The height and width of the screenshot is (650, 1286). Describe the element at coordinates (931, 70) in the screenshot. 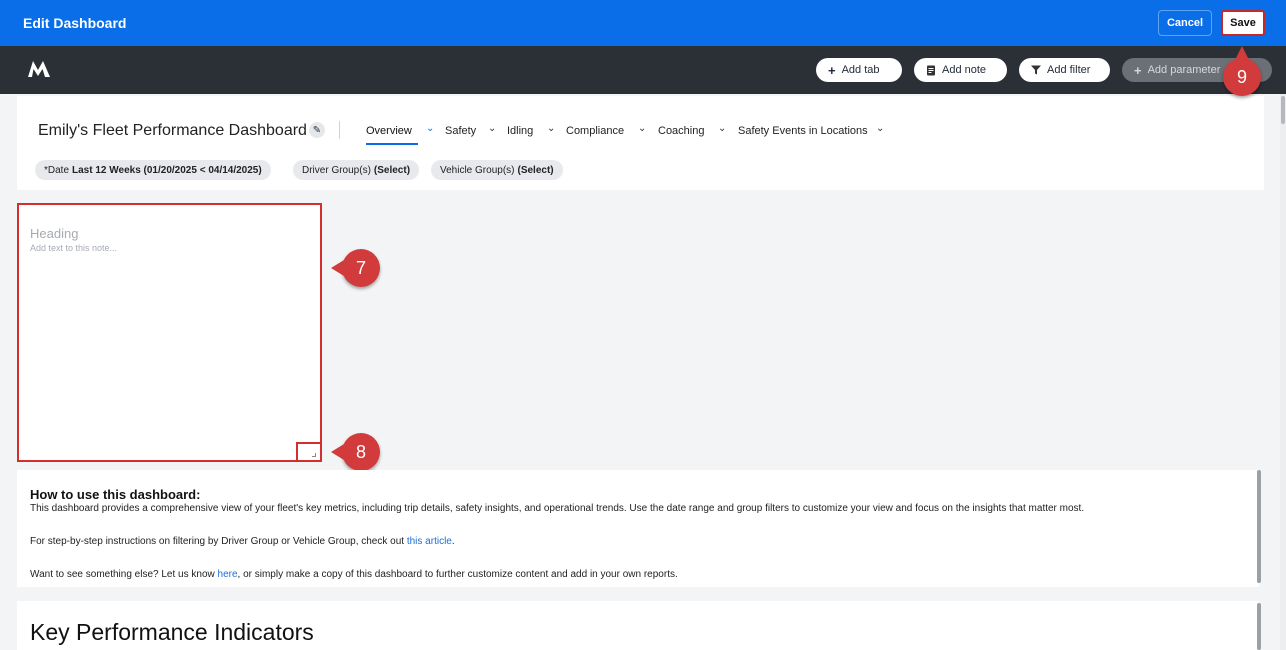

I see `note-icon` at that location.